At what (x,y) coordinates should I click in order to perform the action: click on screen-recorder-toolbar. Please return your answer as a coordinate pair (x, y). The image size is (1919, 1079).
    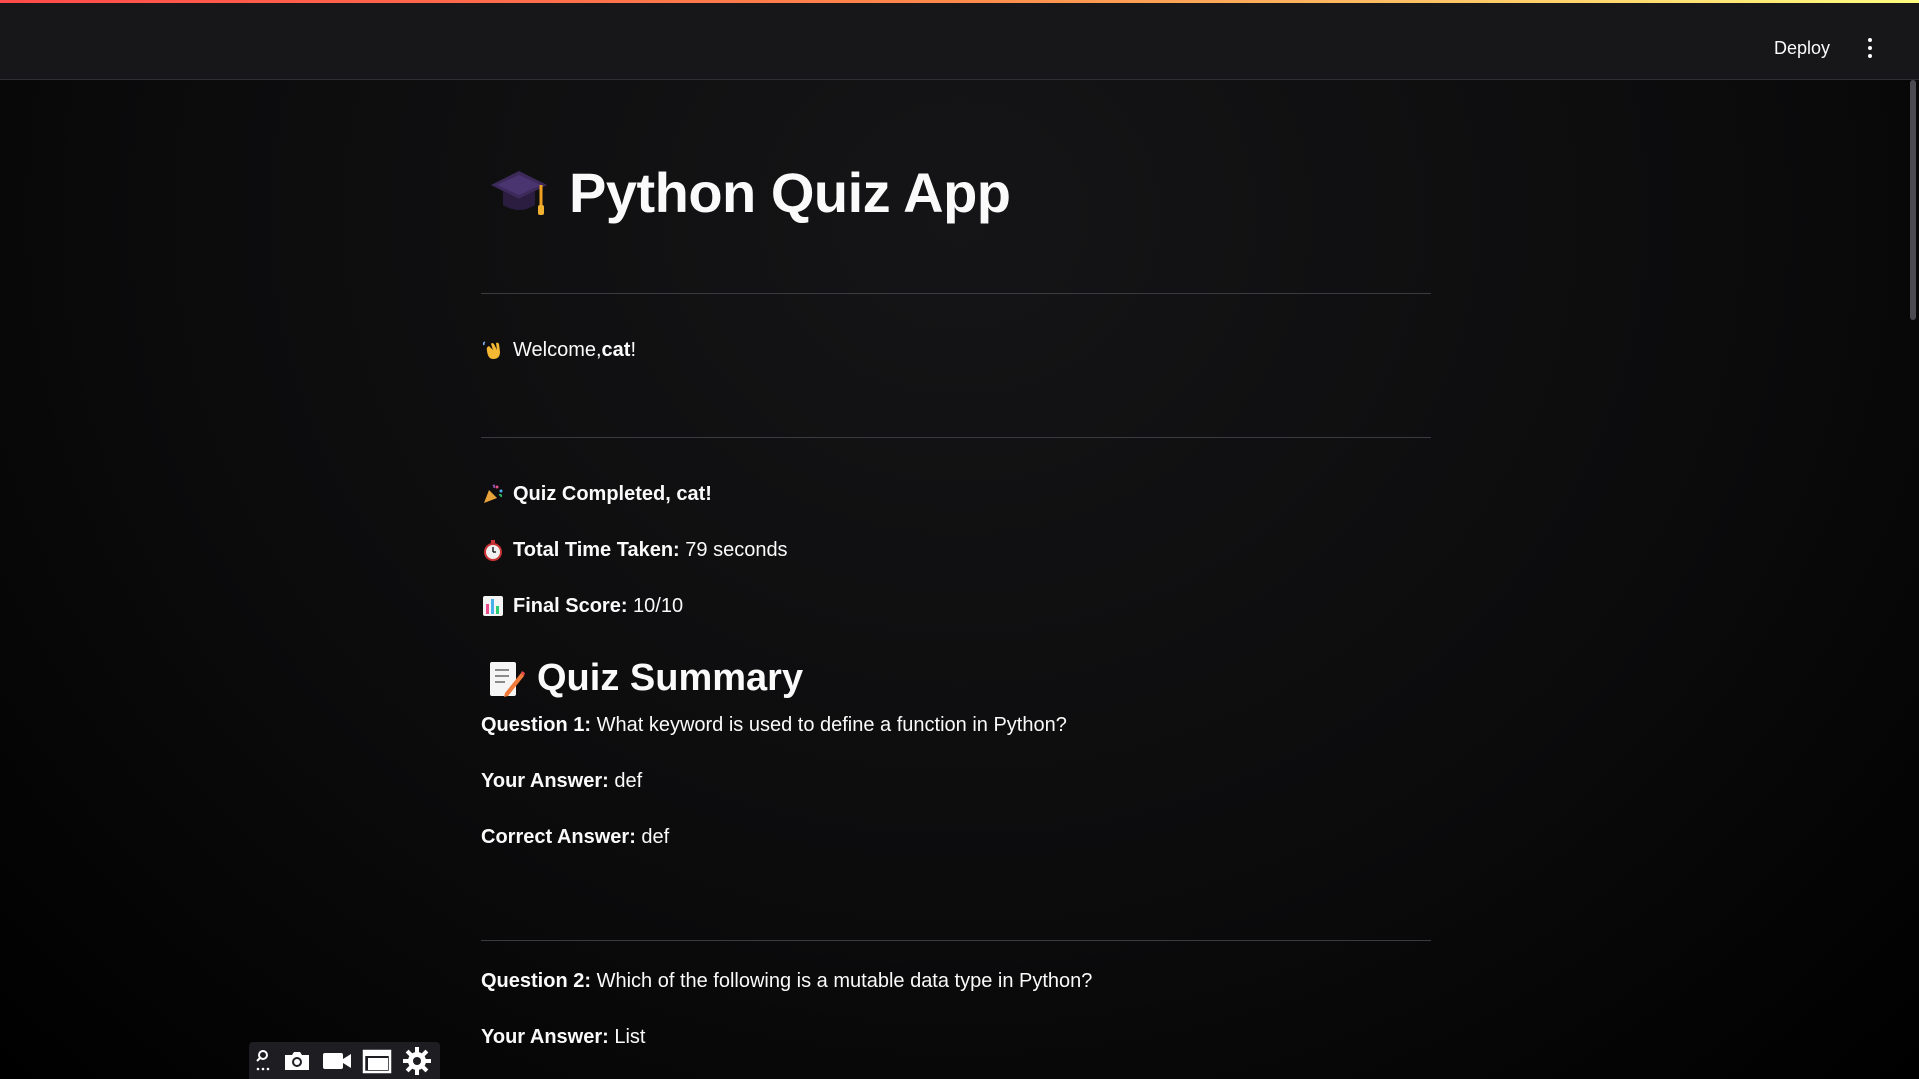
    Looking at the image, I should click on (344, 1060).